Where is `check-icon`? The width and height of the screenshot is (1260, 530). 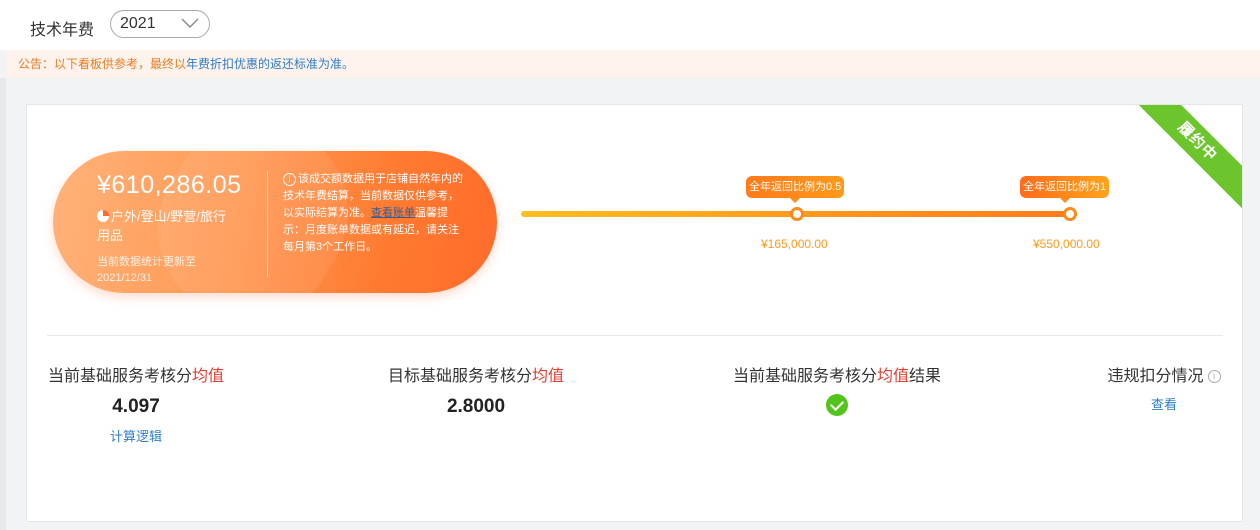
check-icon is located at coordinates (837, 405).